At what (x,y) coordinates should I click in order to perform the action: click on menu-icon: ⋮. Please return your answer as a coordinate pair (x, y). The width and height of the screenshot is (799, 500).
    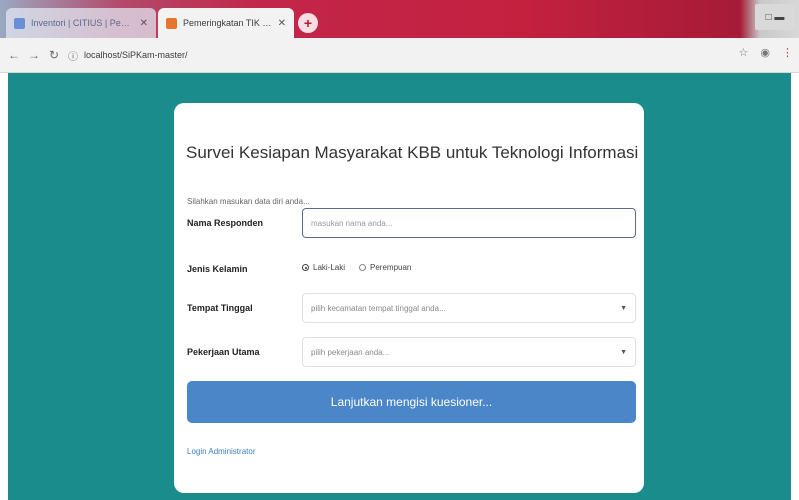
    Looking at the image, I should click on (787, 52).